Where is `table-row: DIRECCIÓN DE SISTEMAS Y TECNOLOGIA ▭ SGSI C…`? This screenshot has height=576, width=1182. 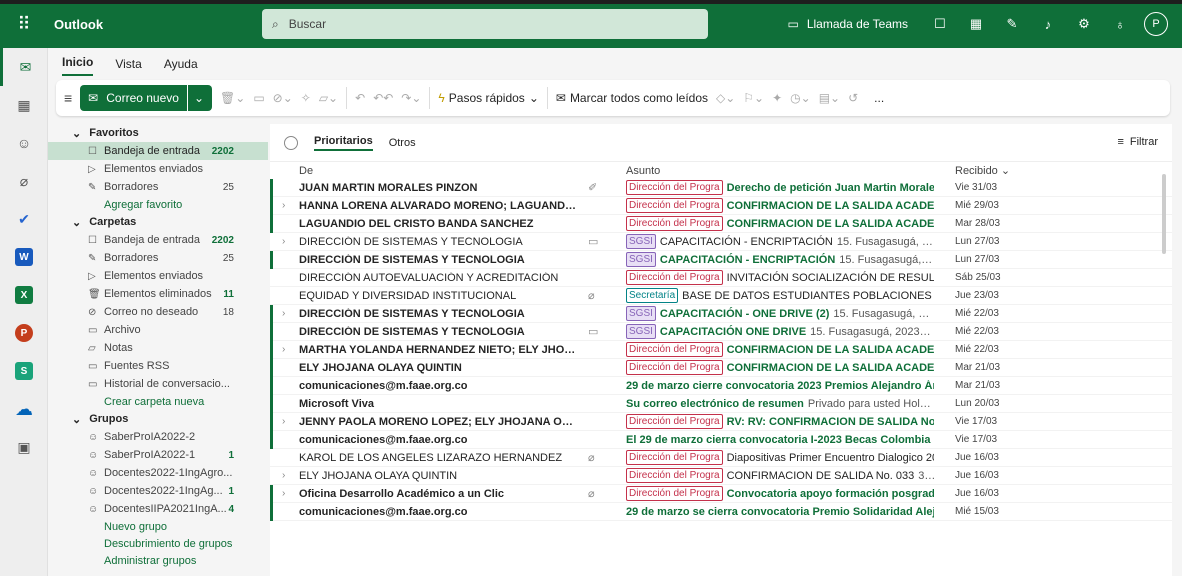 table-row: DIRECCIÓN DE SISTEMAS Y TECNOLOGIA ▭ SGSI C… is located at coordinates (721, 332).